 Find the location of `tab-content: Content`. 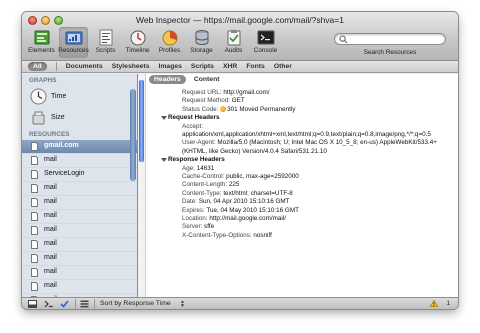

tab-content: Content is located at coordinates (207, 79).